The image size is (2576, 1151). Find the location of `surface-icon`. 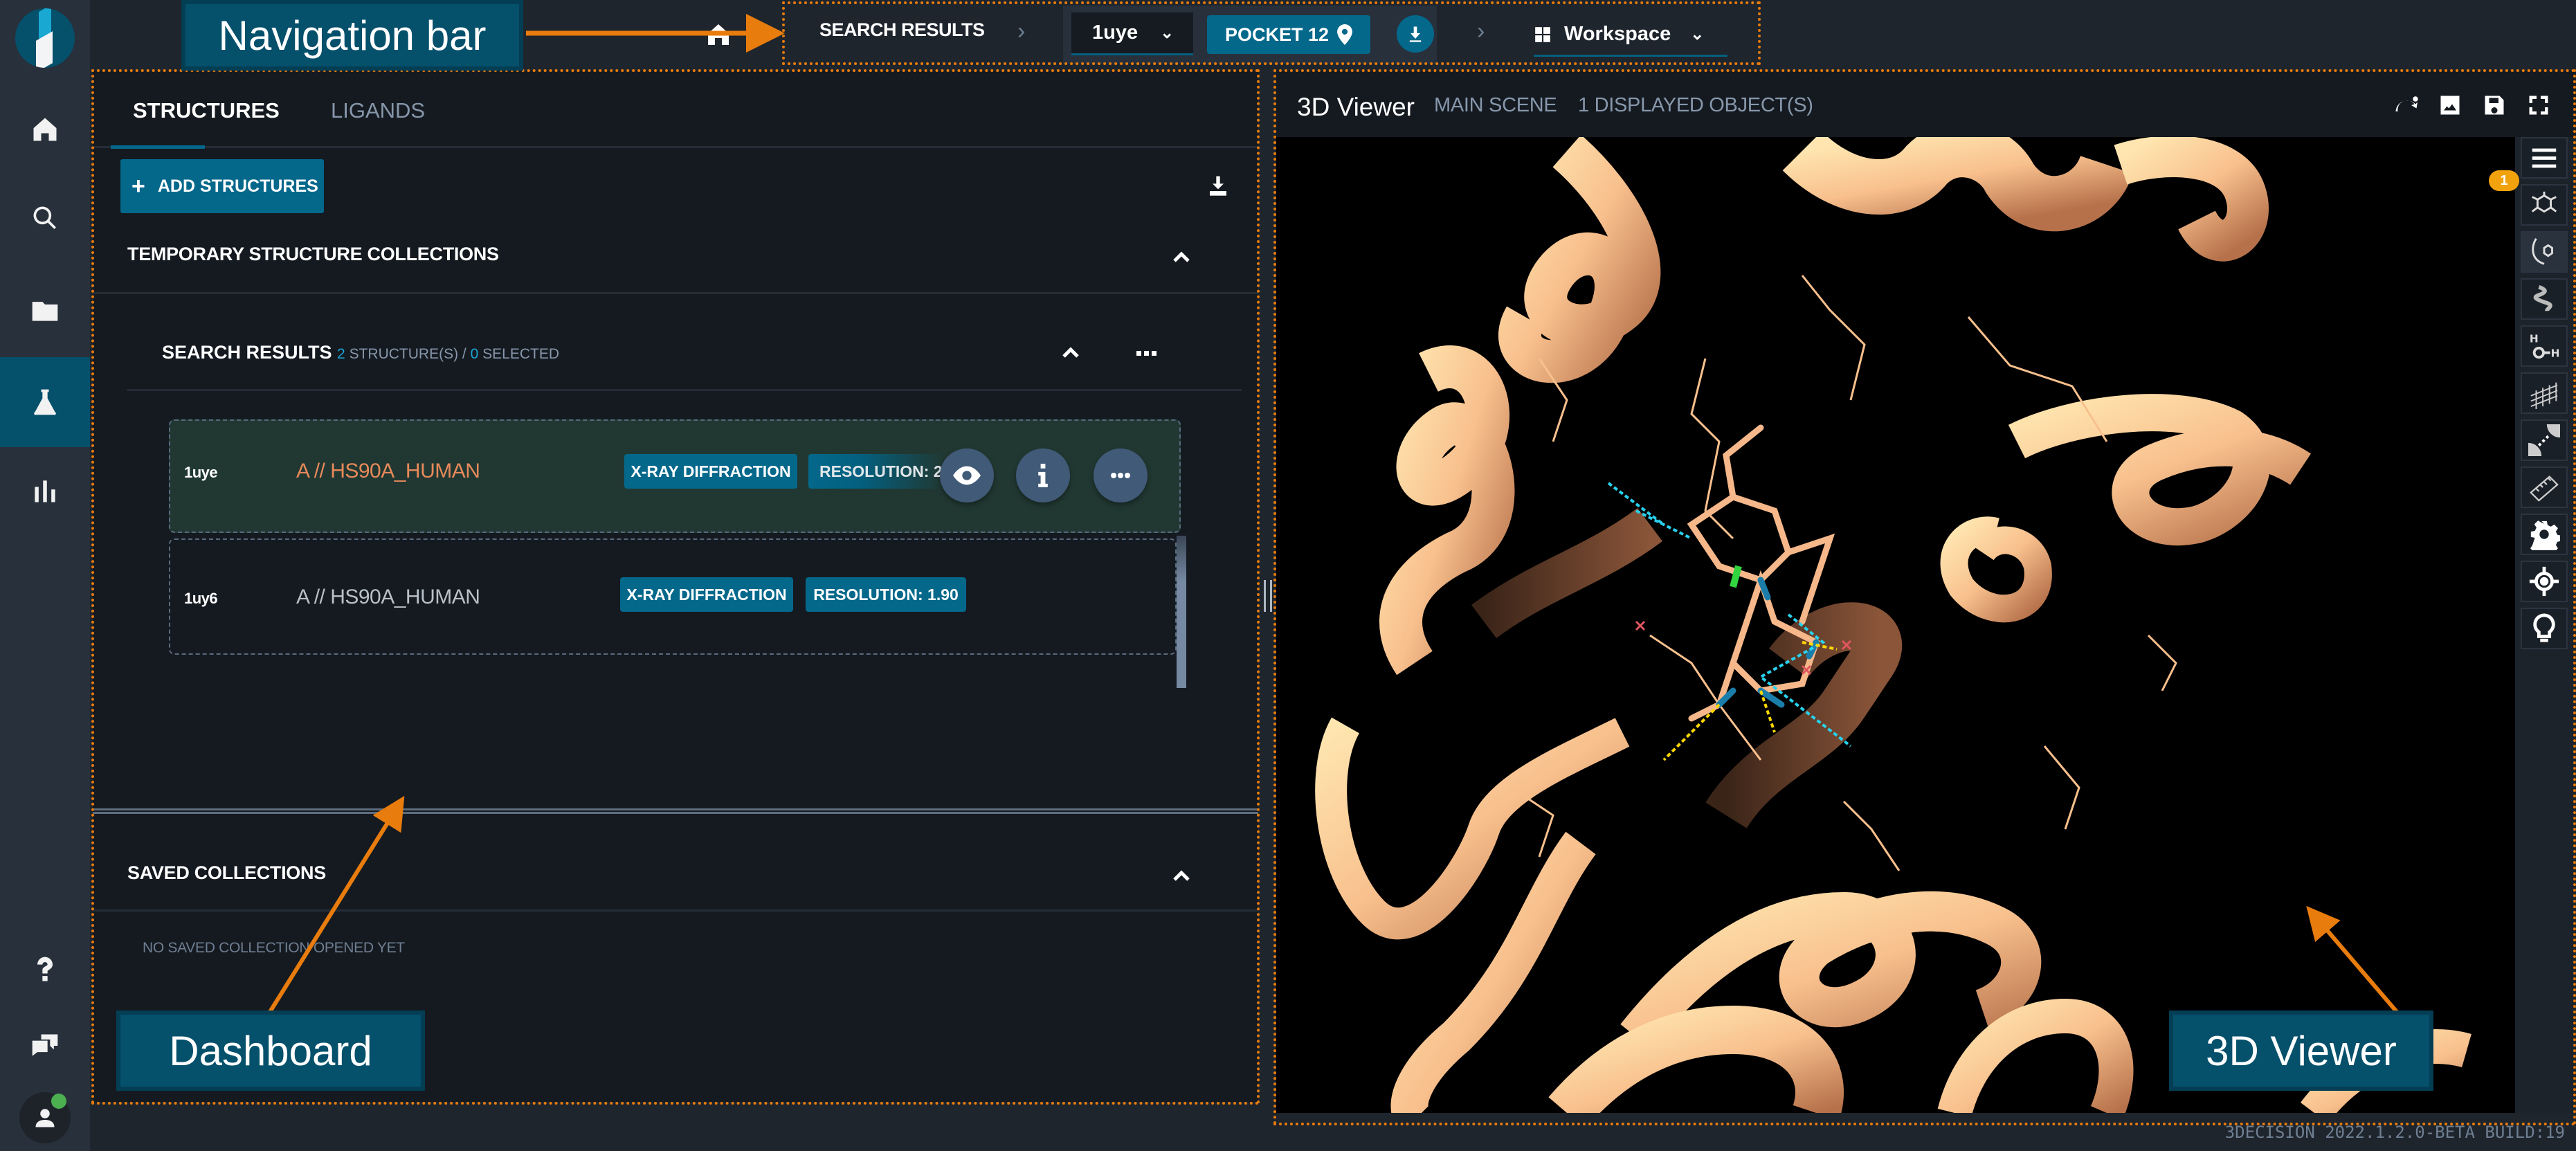

surface-icon is located at coordinates (2544, 395).